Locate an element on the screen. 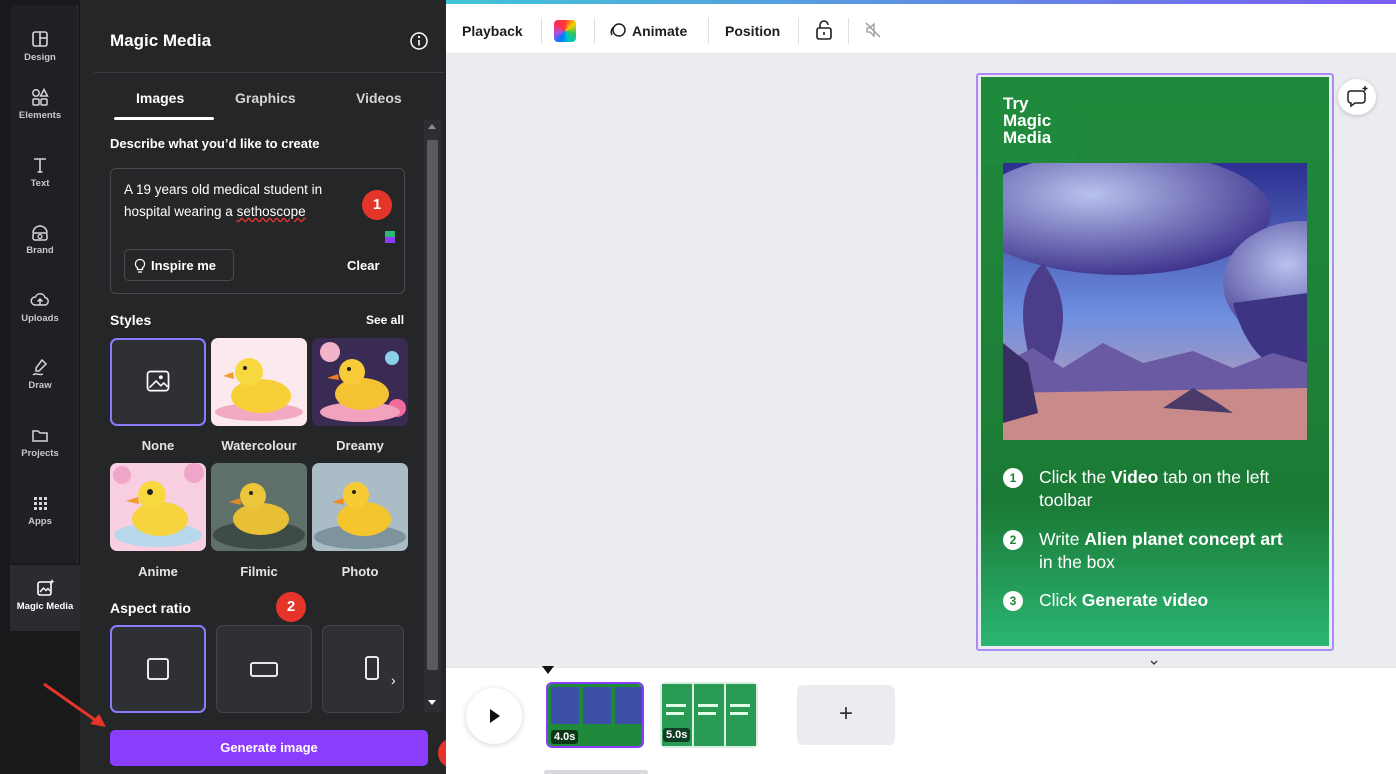 This screenshot has height=774, width=1396. style-name-filmic: Filmic is located at coordinates (259, 571).